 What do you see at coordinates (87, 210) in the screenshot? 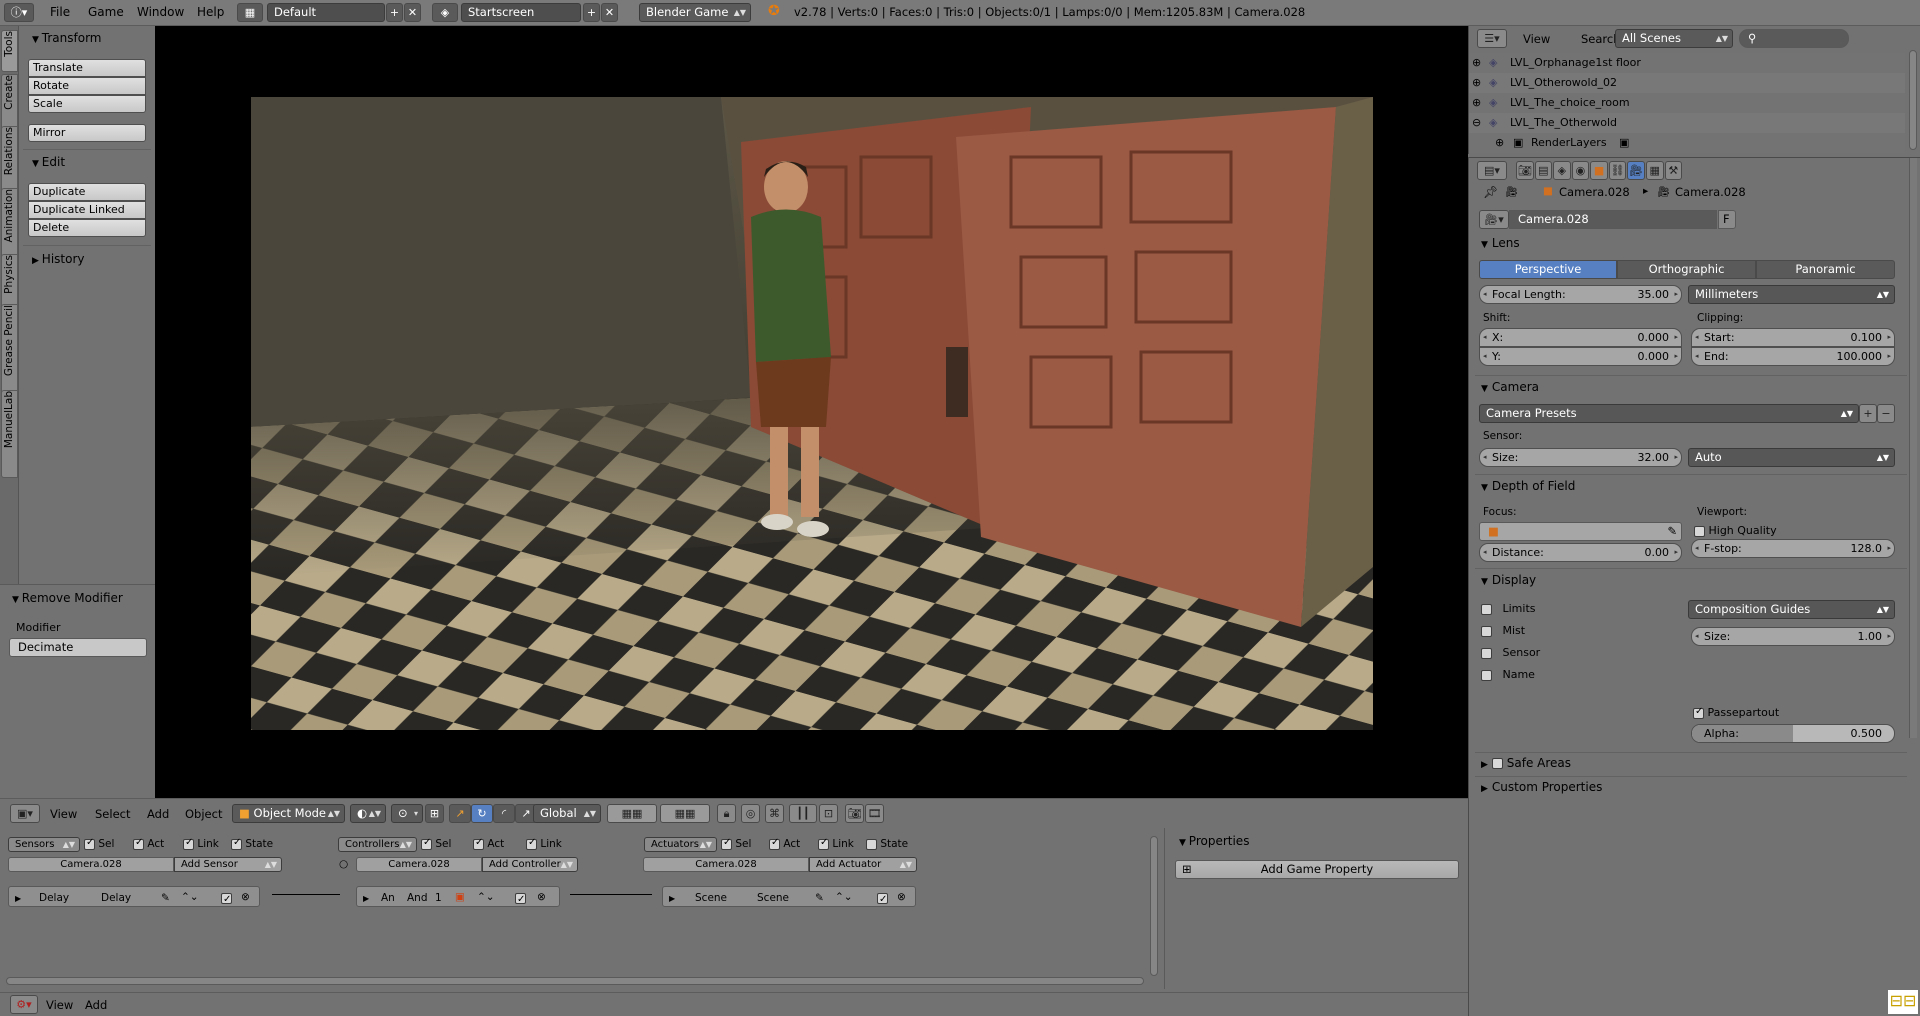
I see `duplicate-linked-button: Duplicate Linked` at bounding box center [87, 210].